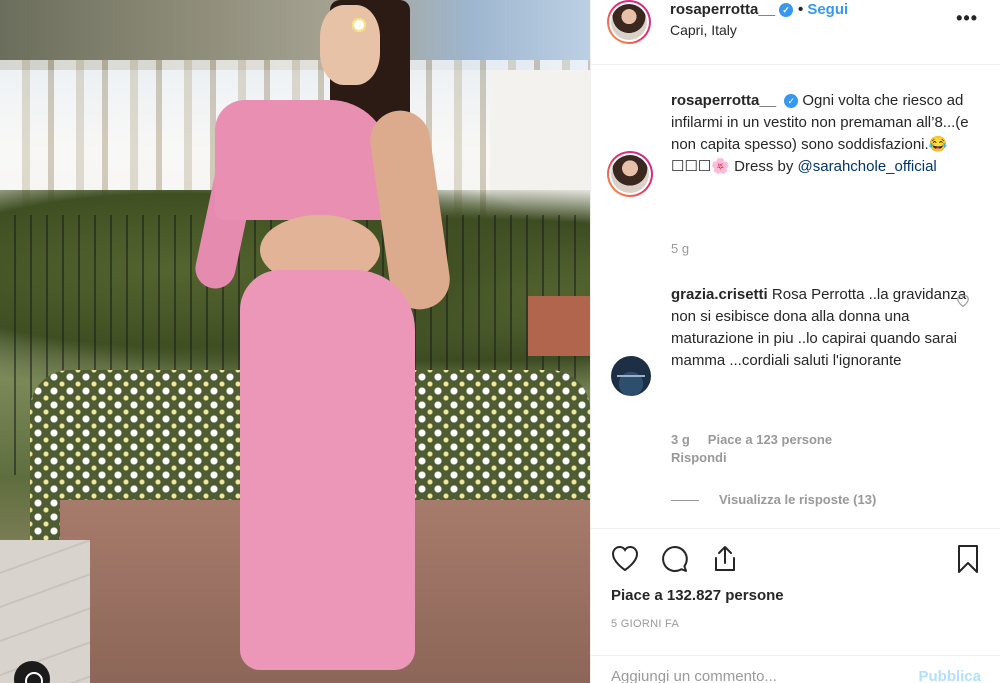  I want to click on photo-planter-right, so click(559, 326).